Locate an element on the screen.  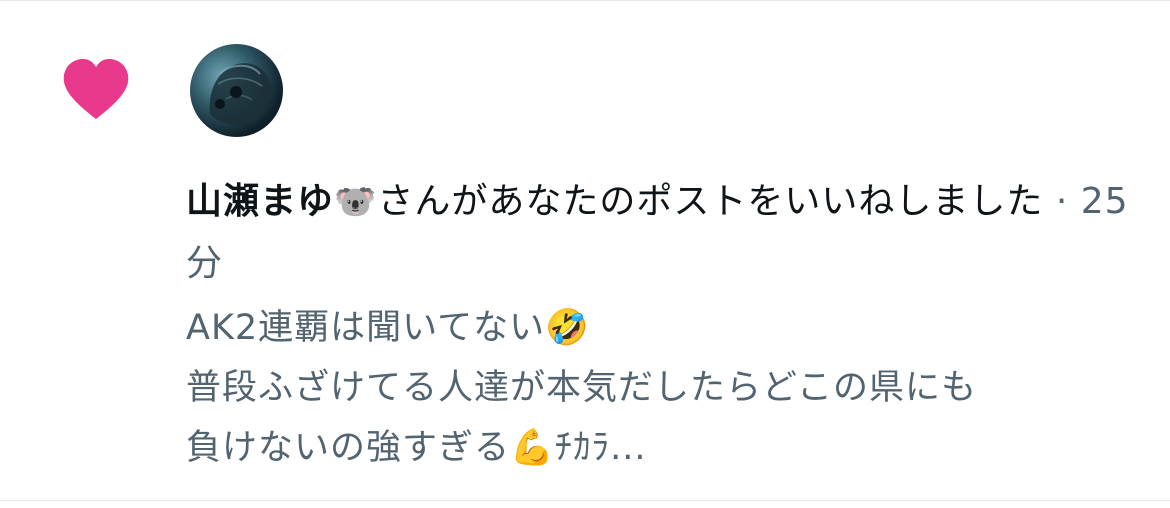
post-line: 普段ふざけてる人達が本気だしたらどこの県にも is located at coordinates (581, 388).